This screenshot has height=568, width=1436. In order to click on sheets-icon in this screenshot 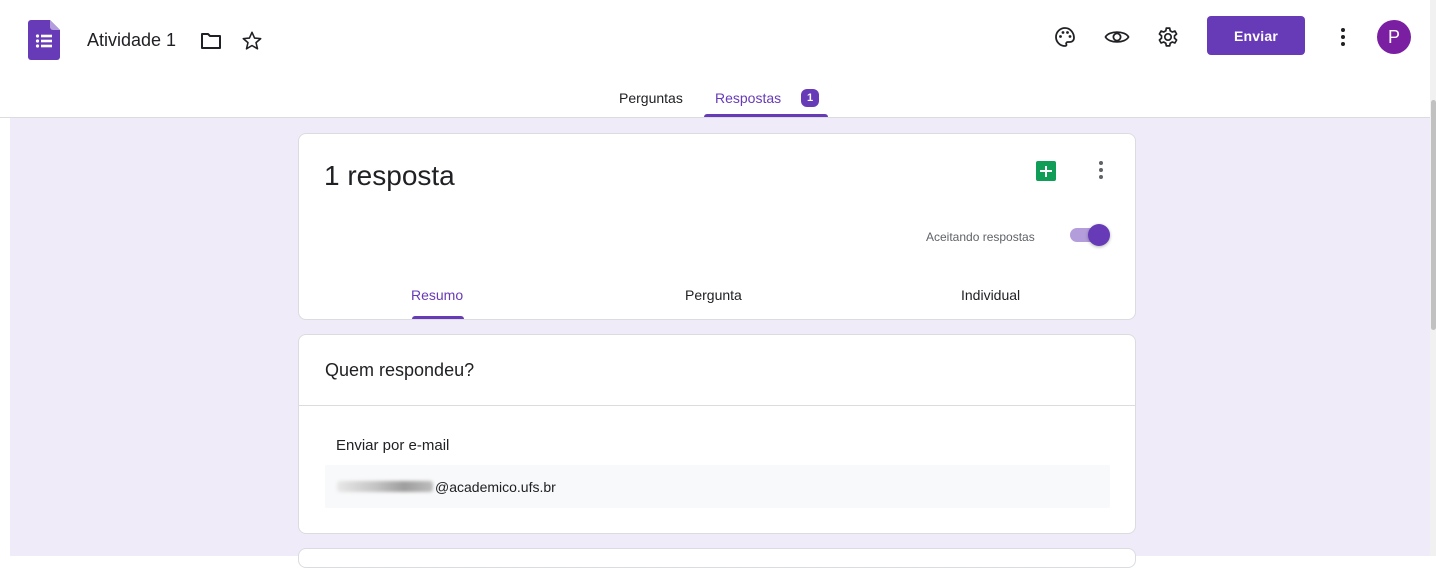, I will do `click(1046, 171)`.